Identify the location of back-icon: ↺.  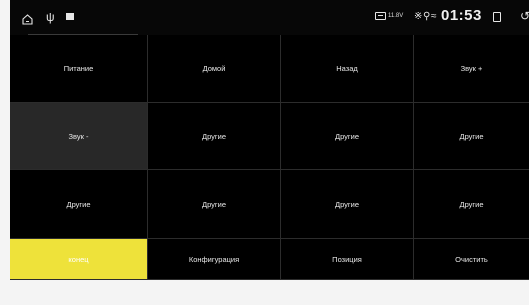
(524, 16).